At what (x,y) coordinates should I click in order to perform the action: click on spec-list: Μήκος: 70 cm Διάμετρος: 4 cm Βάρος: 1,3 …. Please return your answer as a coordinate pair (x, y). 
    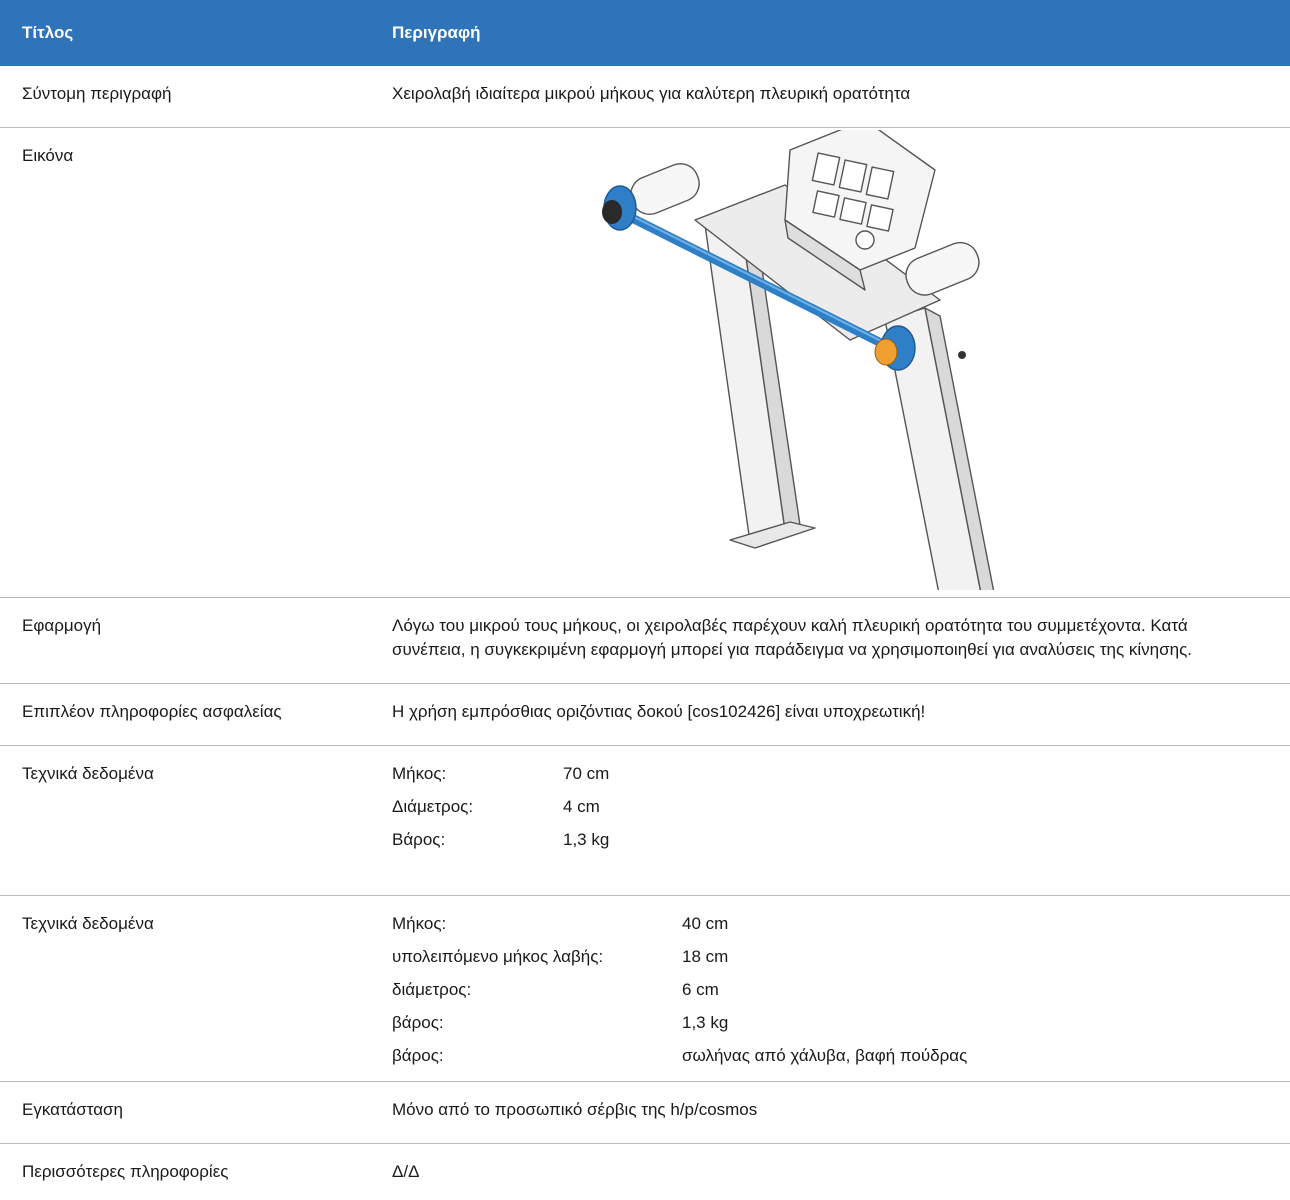
    Looking at the image, I should click on (831, 806).